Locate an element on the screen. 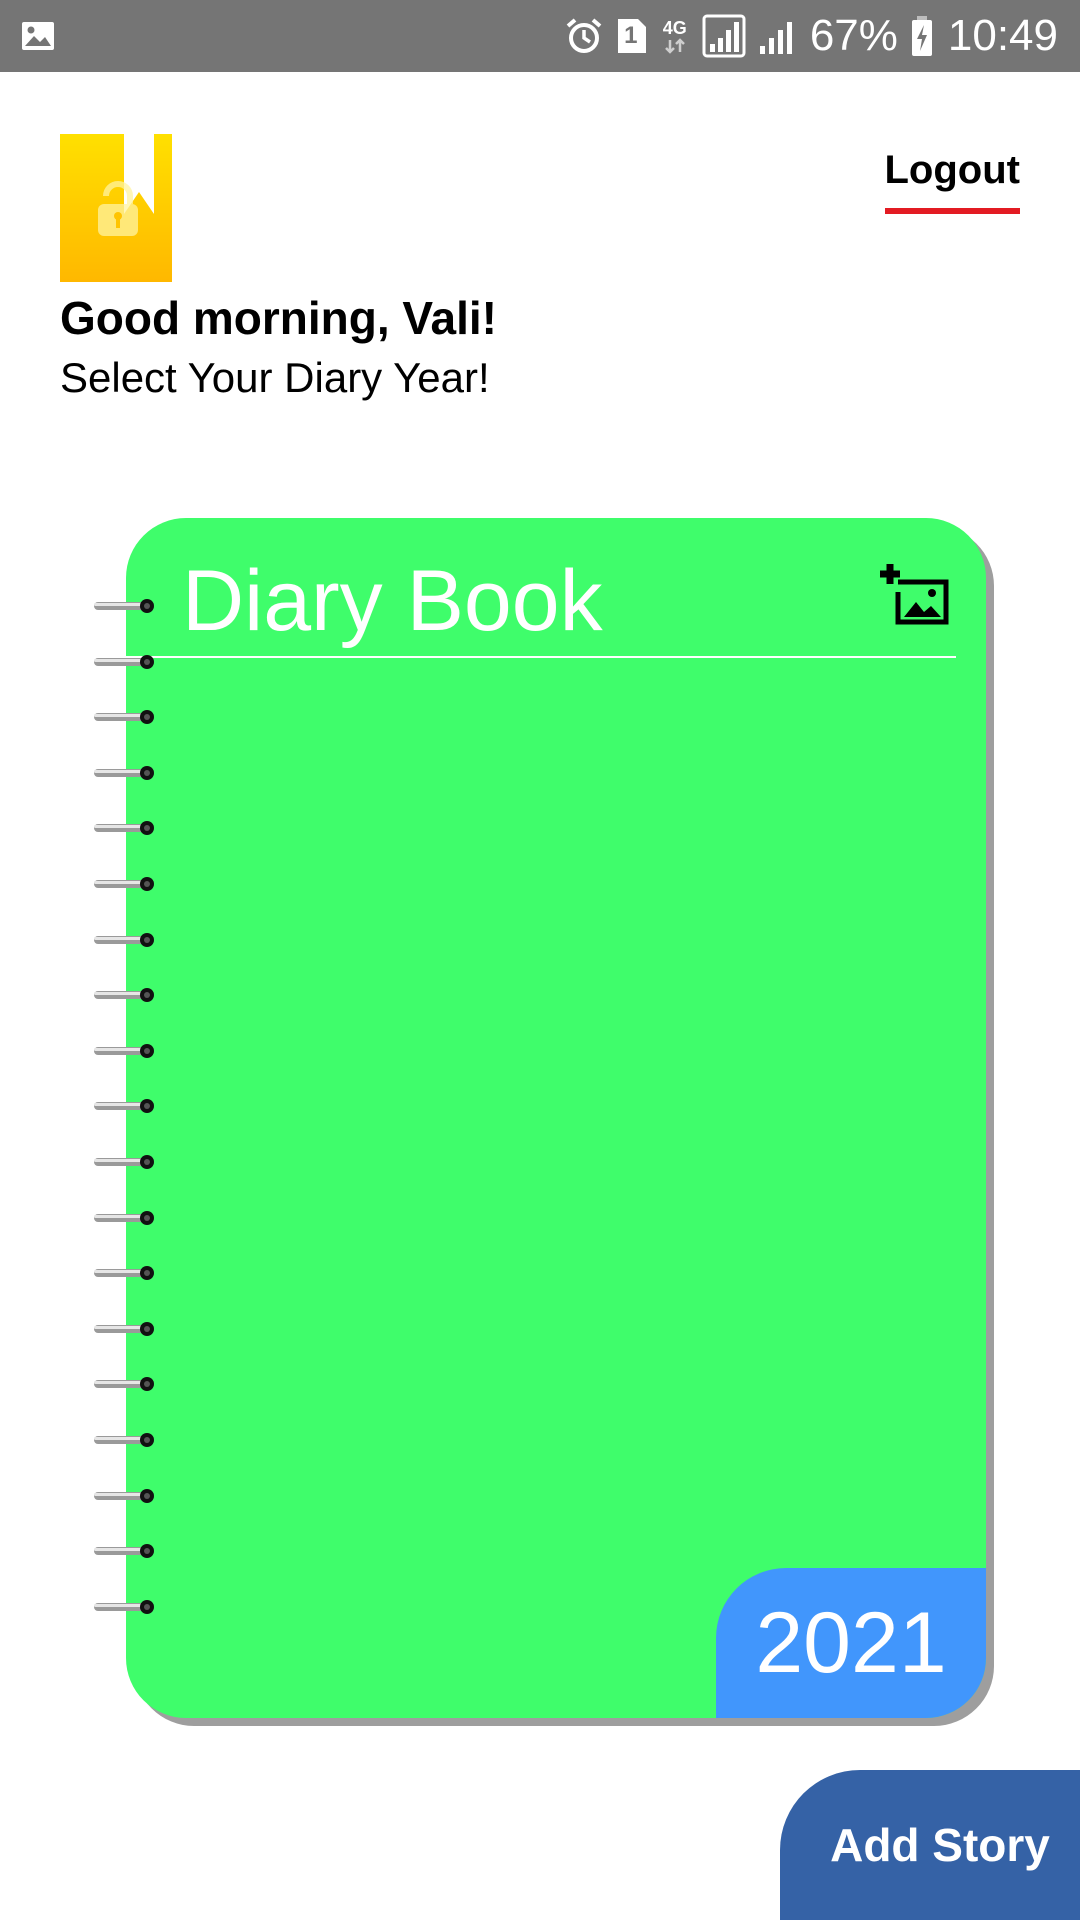 The height and width of the screenshot is (1920, 1080). add-image-icon is located at coordinates (913, 594).